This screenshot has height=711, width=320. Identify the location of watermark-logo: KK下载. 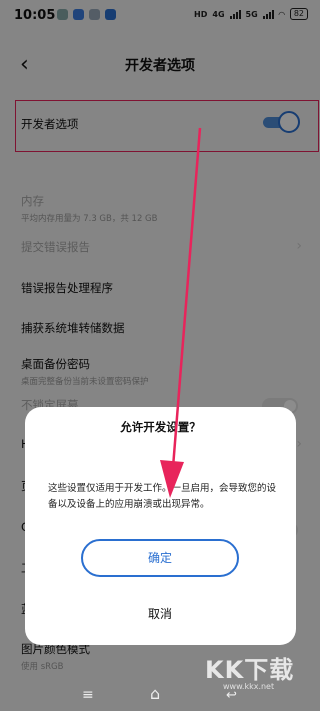
(250, 670).